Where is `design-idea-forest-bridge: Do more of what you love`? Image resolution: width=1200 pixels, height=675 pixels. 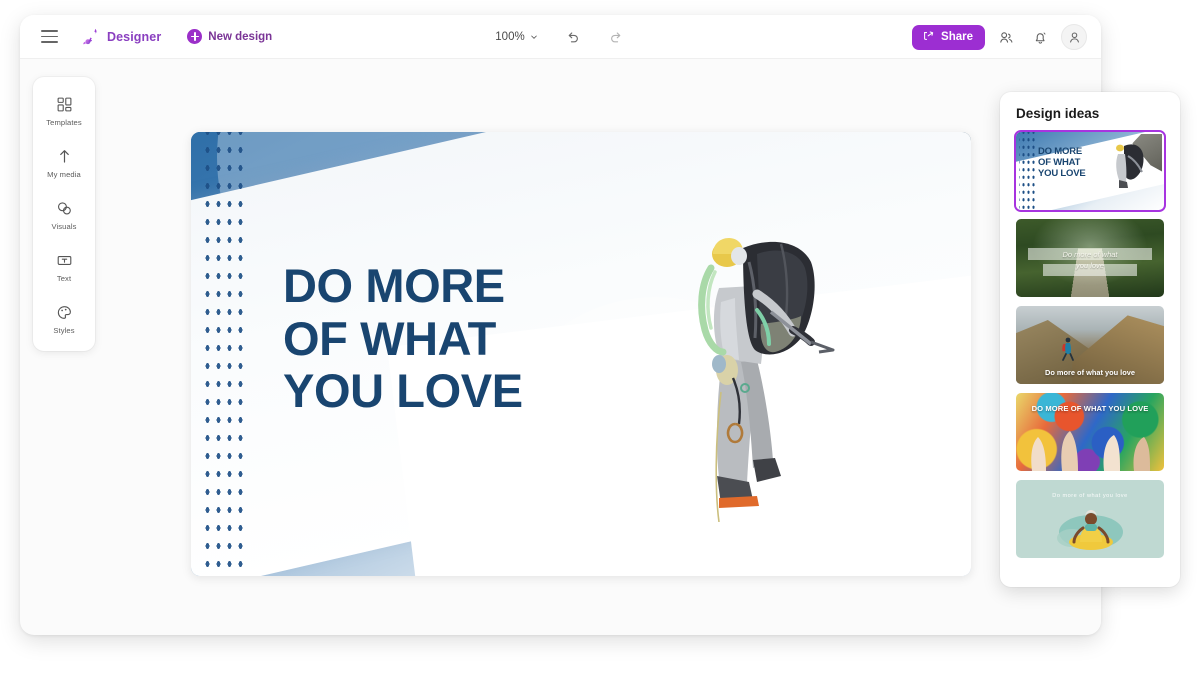
design-idea-forest-bridge: Do more of what you love is located at coordinates (1090, 258).